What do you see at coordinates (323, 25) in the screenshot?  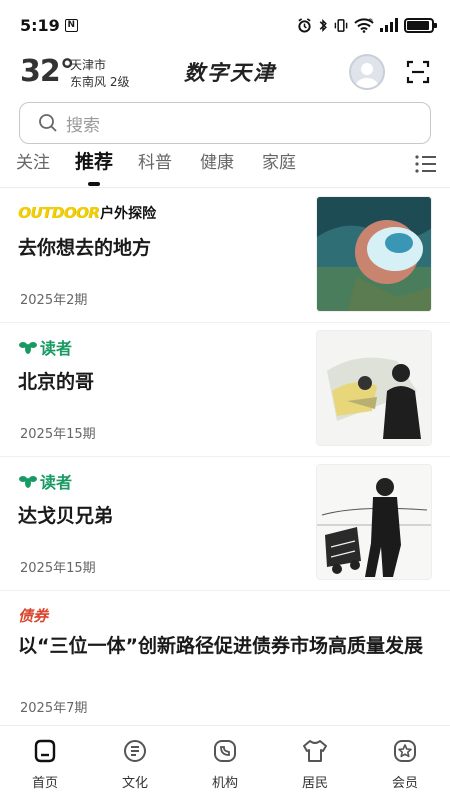 I see `bluetooth-icon` at bounding box center [323, 25].